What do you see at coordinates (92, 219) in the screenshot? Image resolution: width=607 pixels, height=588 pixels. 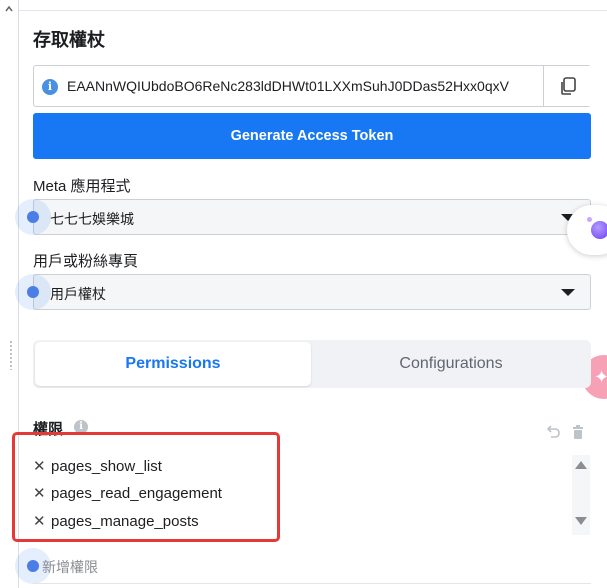 I see `meta-app-selected: 七七七娛樂城` at bounding box center [92, 219].